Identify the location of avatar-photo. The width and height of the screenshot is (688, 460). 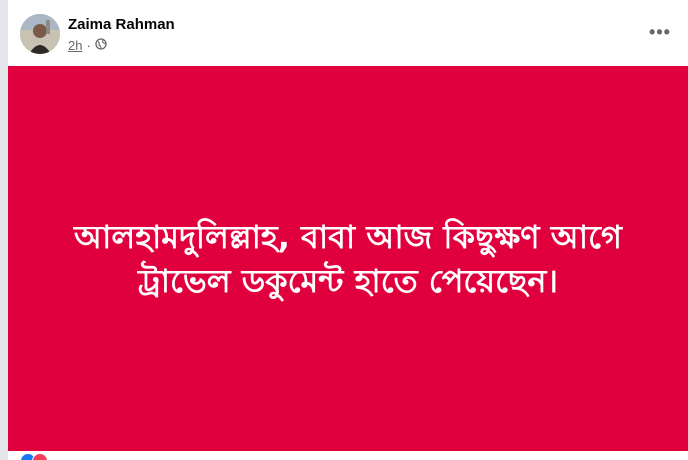
(40, 34).